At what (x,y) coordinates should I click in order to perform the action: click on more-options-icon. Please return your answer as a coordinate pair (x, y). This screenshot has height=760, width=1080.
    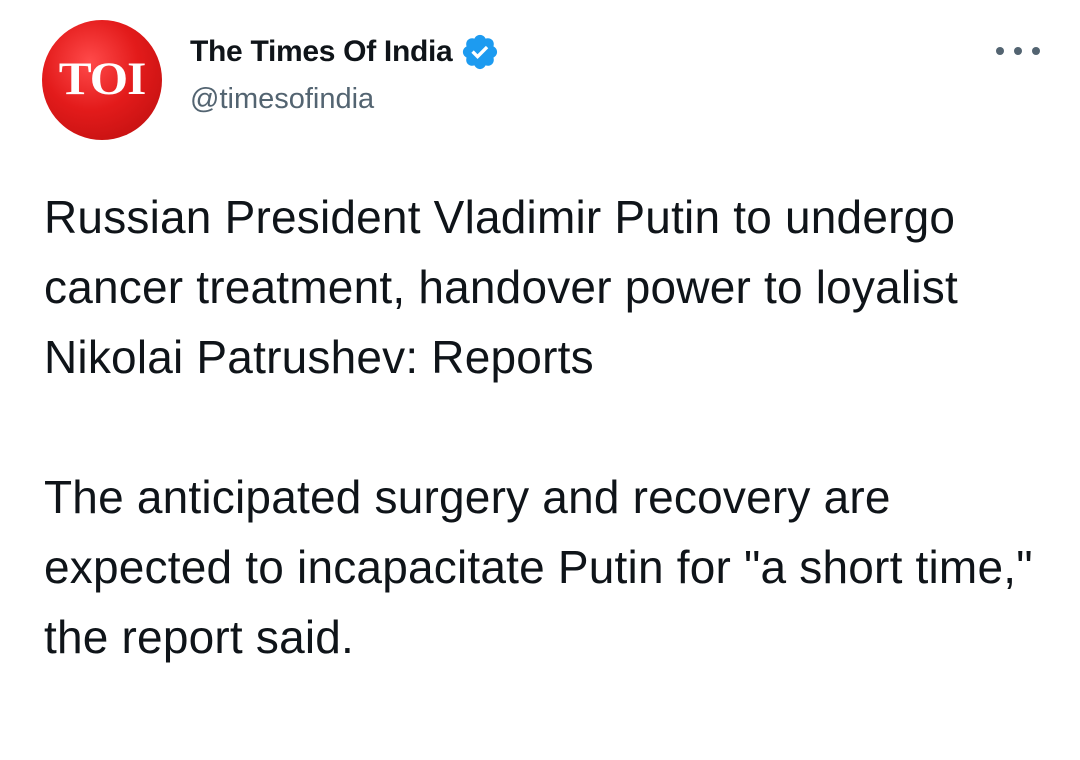
    Looking at the image, I should click on (1018, 51).